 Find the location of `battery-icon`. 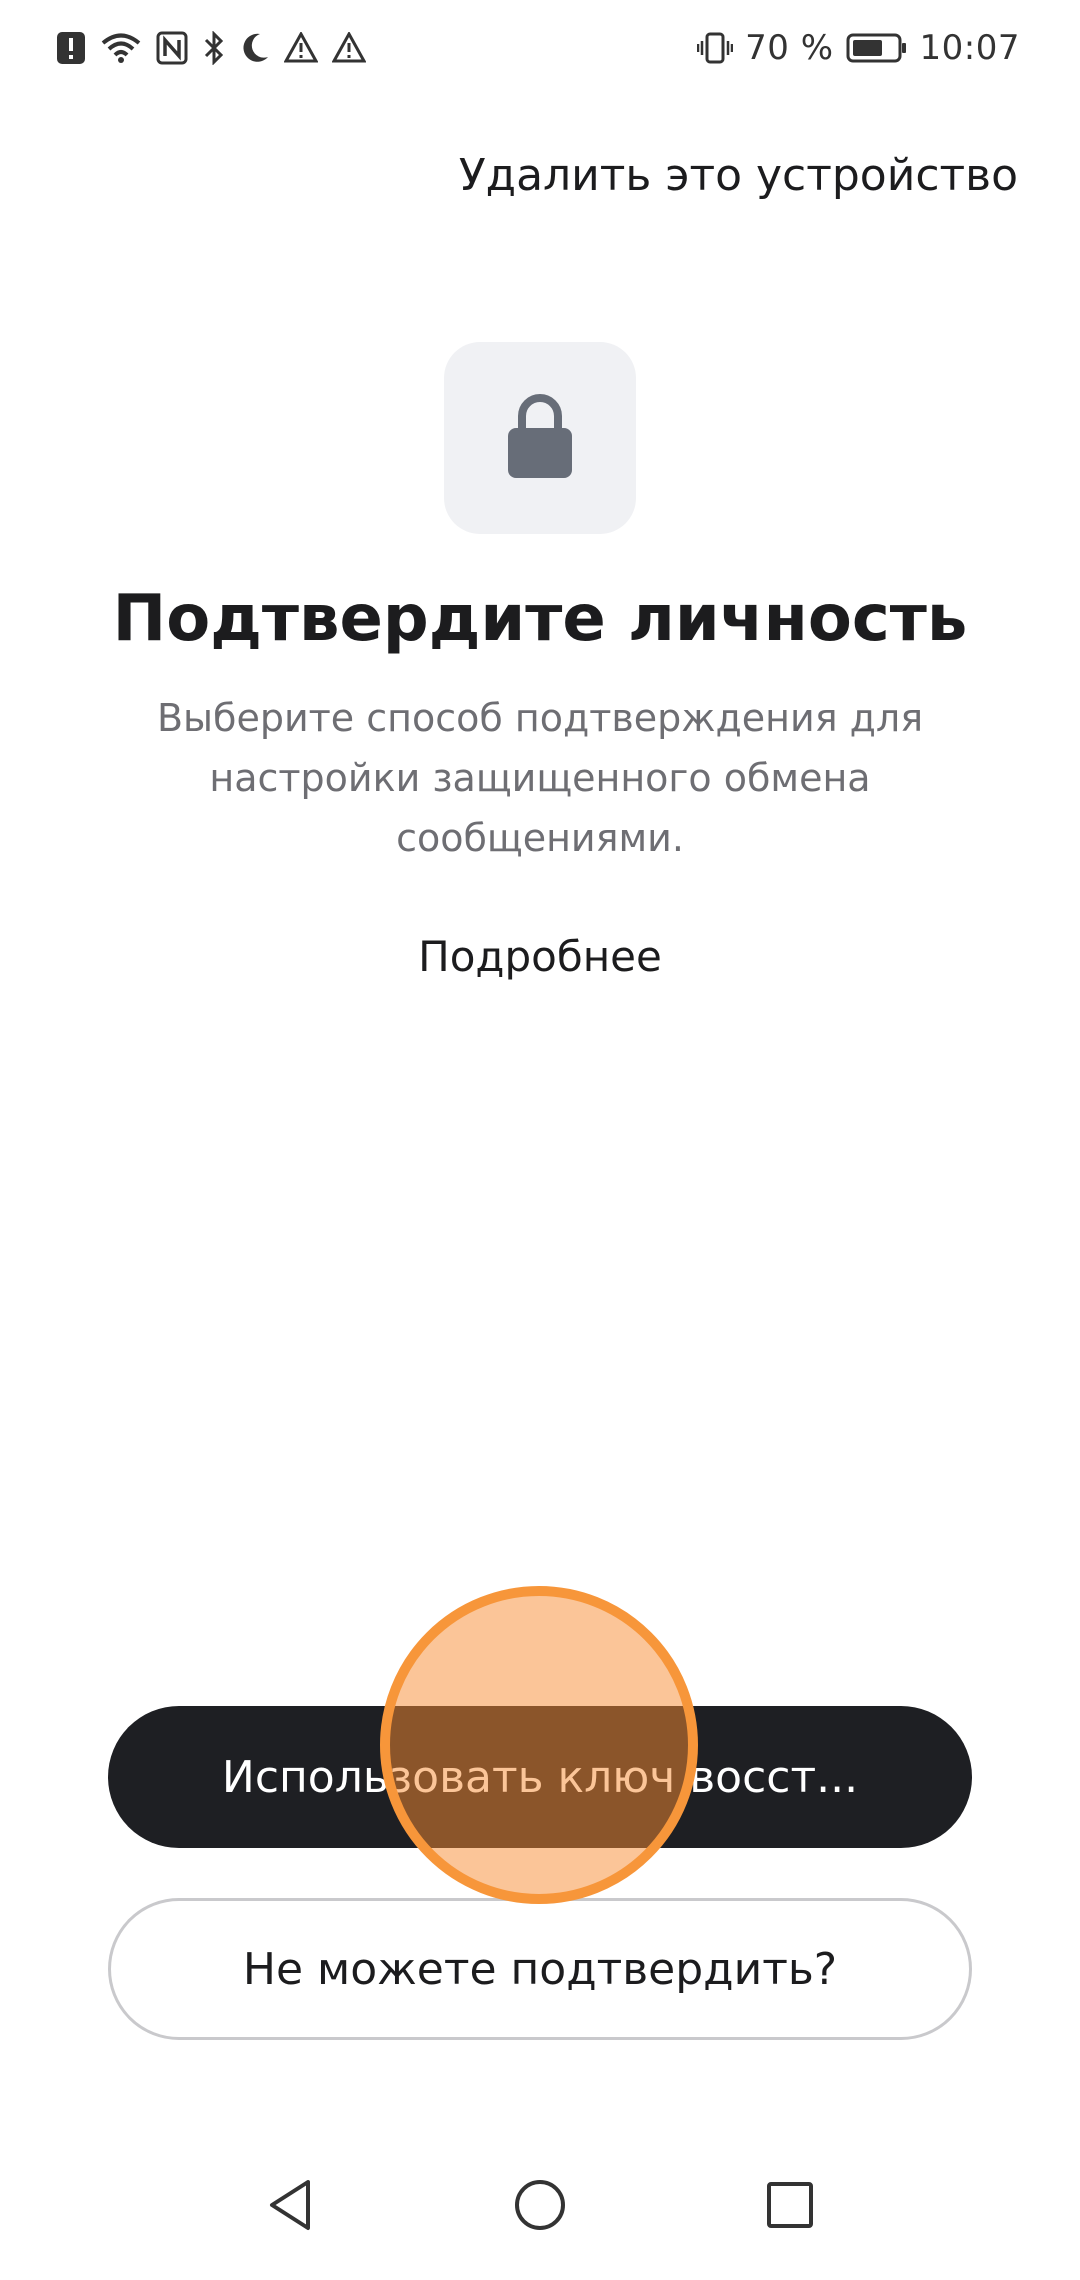

battery-icon is located at coordinates (877, 48).